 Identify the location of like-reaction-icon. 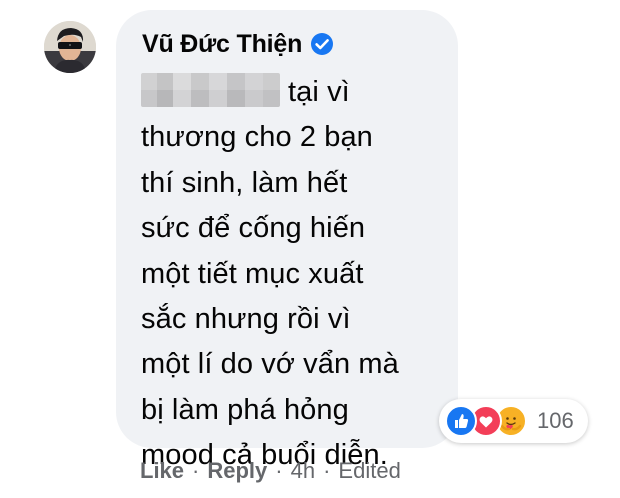
(461, 421).